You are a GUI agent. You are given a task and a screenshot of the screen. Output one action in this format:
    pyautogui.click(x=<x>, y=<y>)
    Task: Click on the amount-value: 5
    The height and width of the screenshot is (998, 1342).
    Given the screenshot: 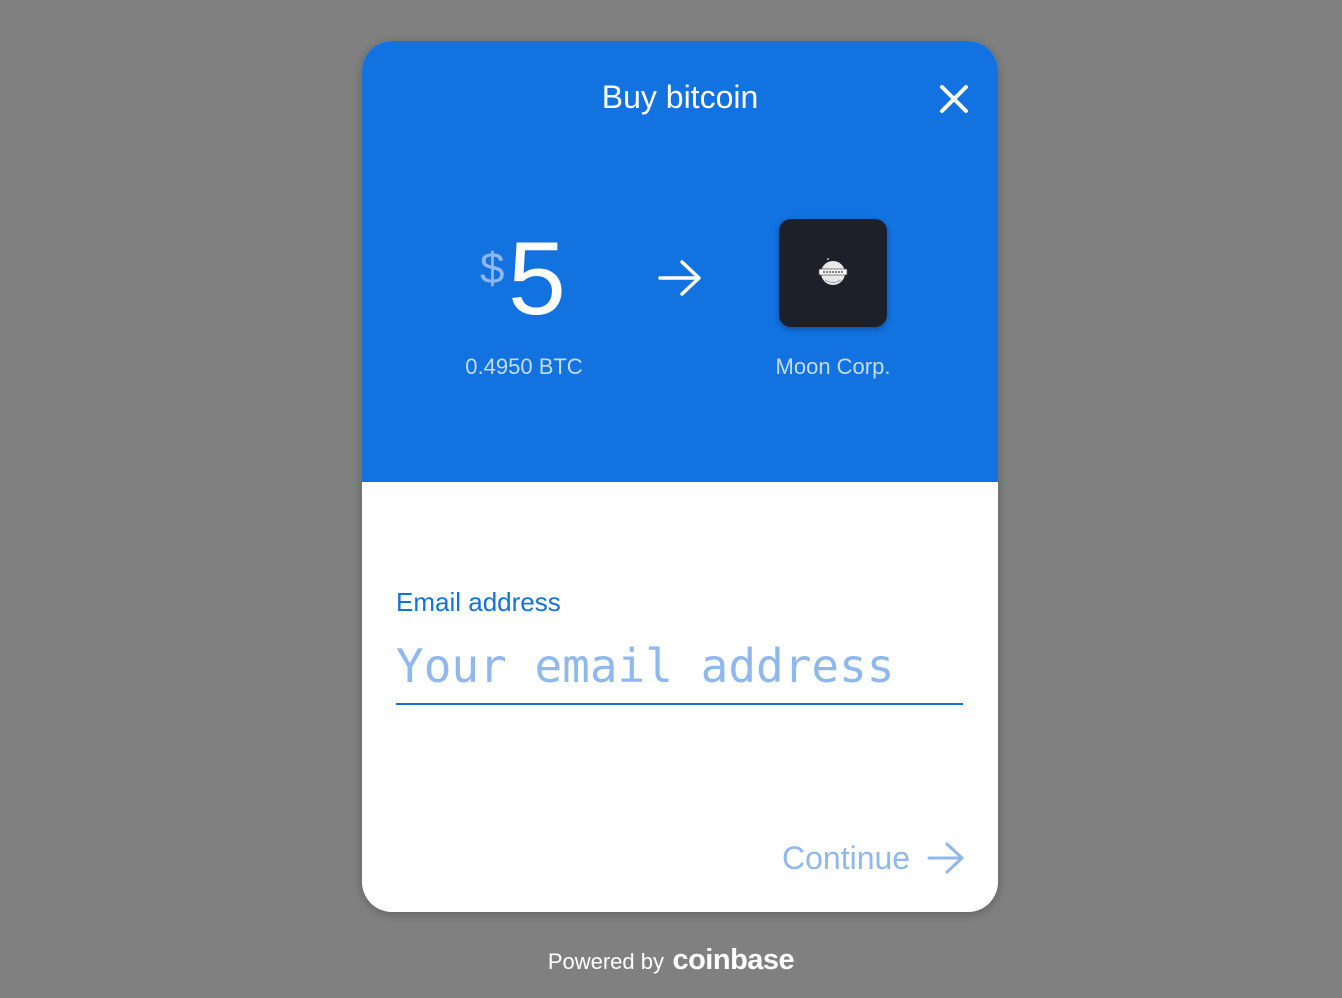 What is the action you would take?
    pyautogui.click(x=537, y=279)
    